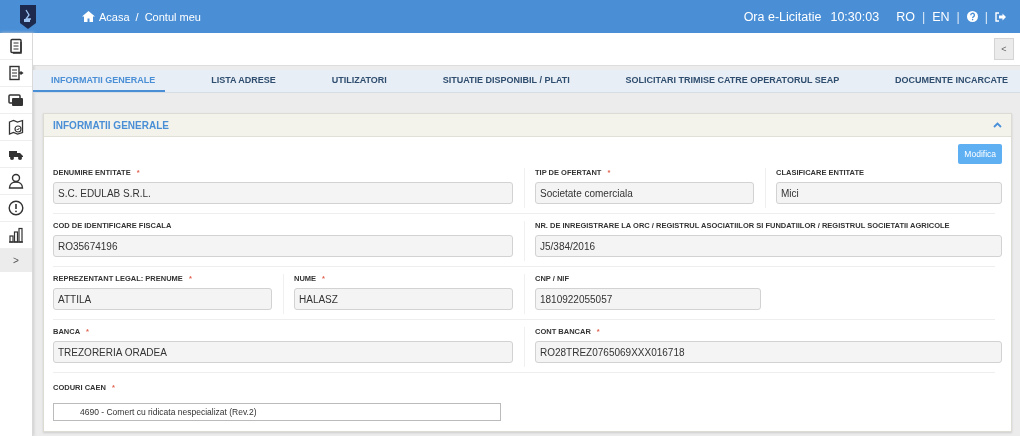 The width and height of the screenshot is (1020, 436). What do you see at coordinates (855, 16) in the screenshot?
I see `clock-time: 10:30:03` at bounding box center [855, 16].